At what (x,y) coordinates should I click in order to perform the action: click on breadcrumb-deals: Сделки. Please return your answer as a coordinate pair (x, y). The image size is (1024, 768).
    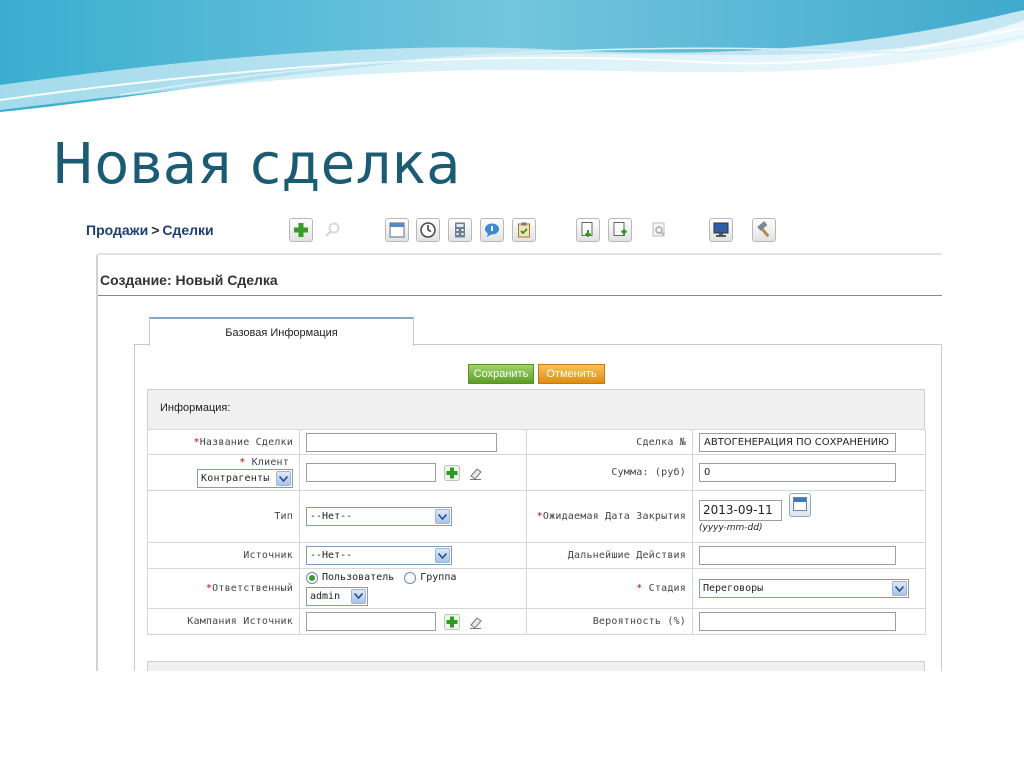
    Looking at the image, I should click on (187, 230).